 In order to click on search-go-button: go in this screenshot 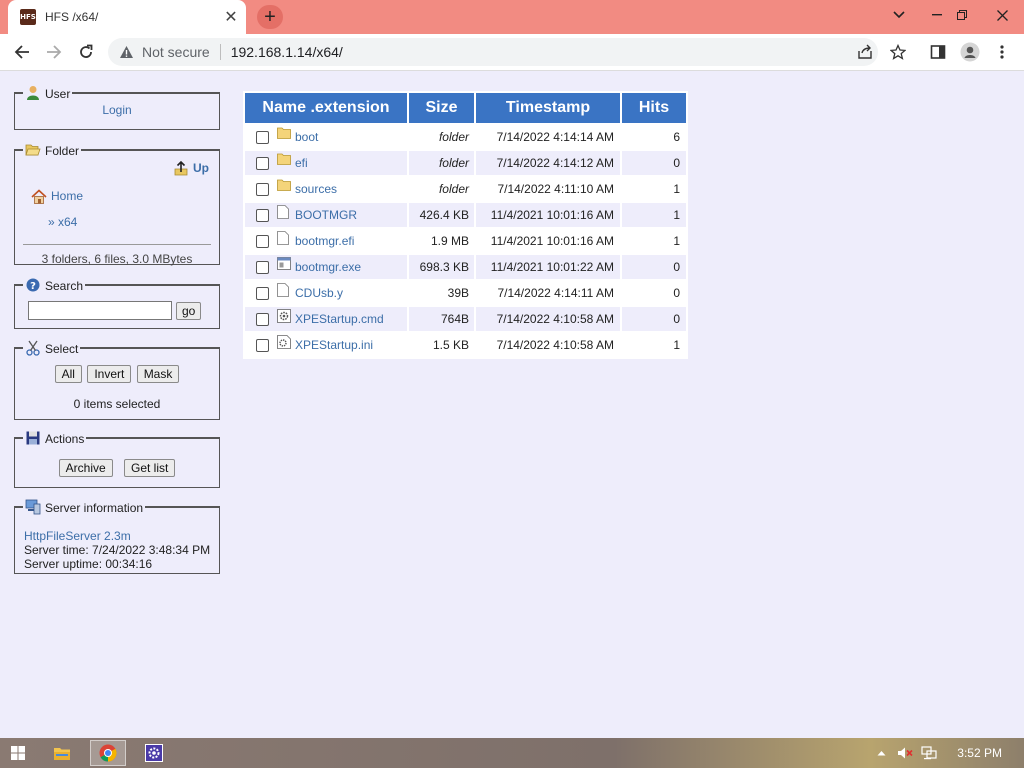, I will do `click(189, 310)`.